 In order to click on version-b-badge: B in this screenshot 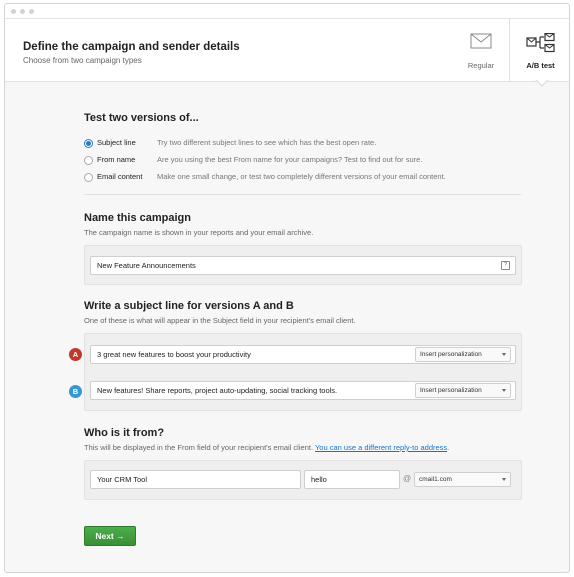, I will do `click(75, 391)`.